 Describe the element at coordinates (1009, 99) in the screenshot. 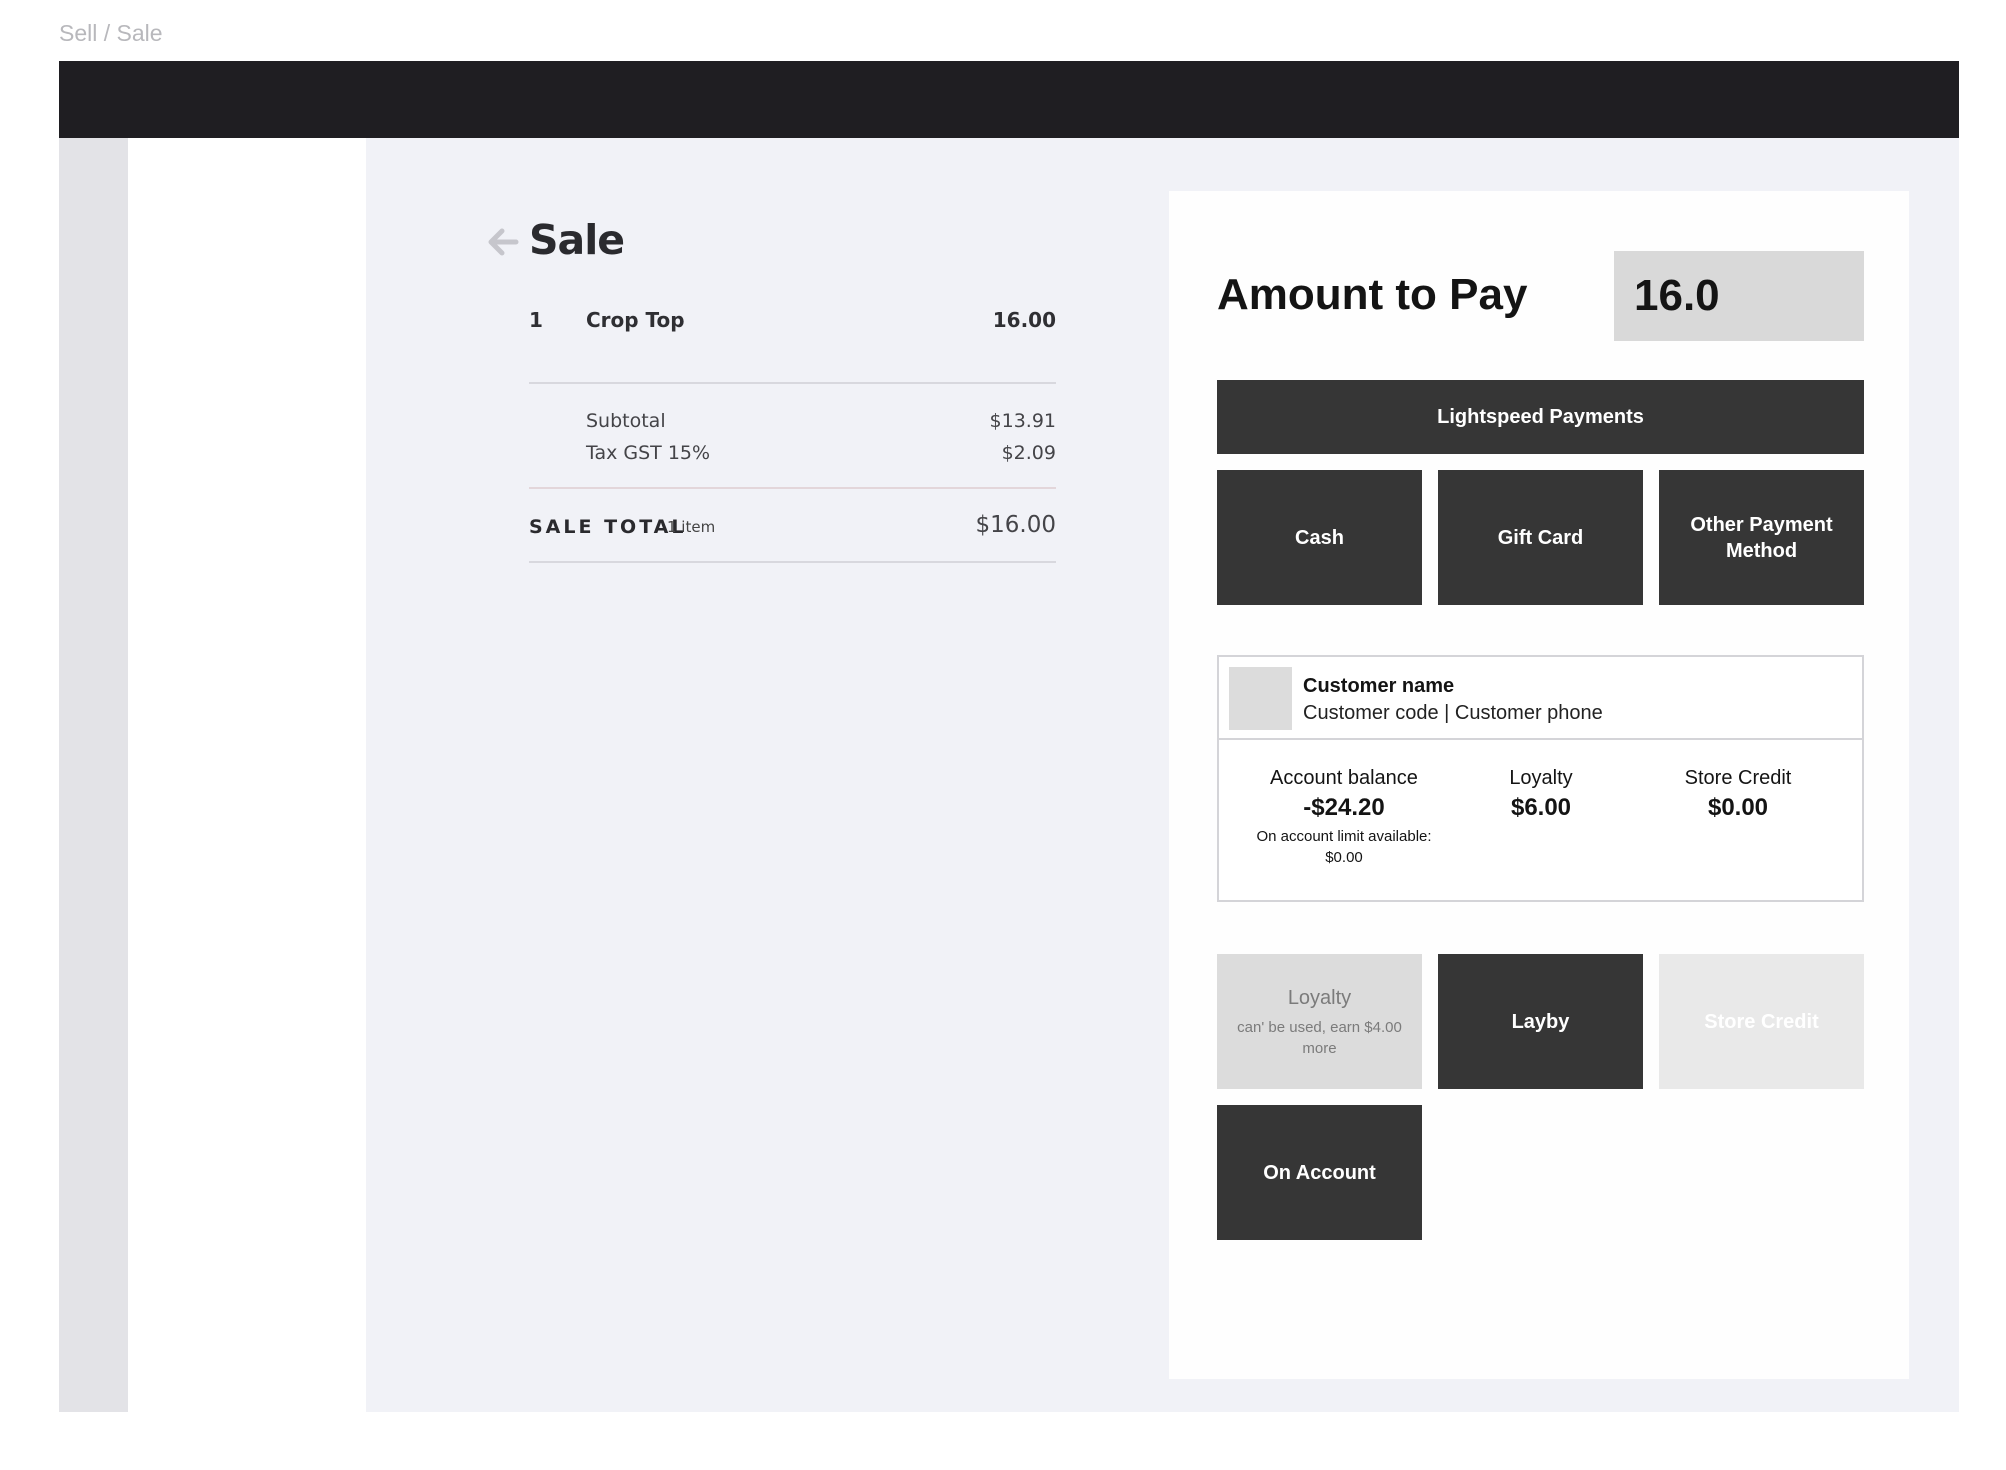

I see `top-bar` at that location.